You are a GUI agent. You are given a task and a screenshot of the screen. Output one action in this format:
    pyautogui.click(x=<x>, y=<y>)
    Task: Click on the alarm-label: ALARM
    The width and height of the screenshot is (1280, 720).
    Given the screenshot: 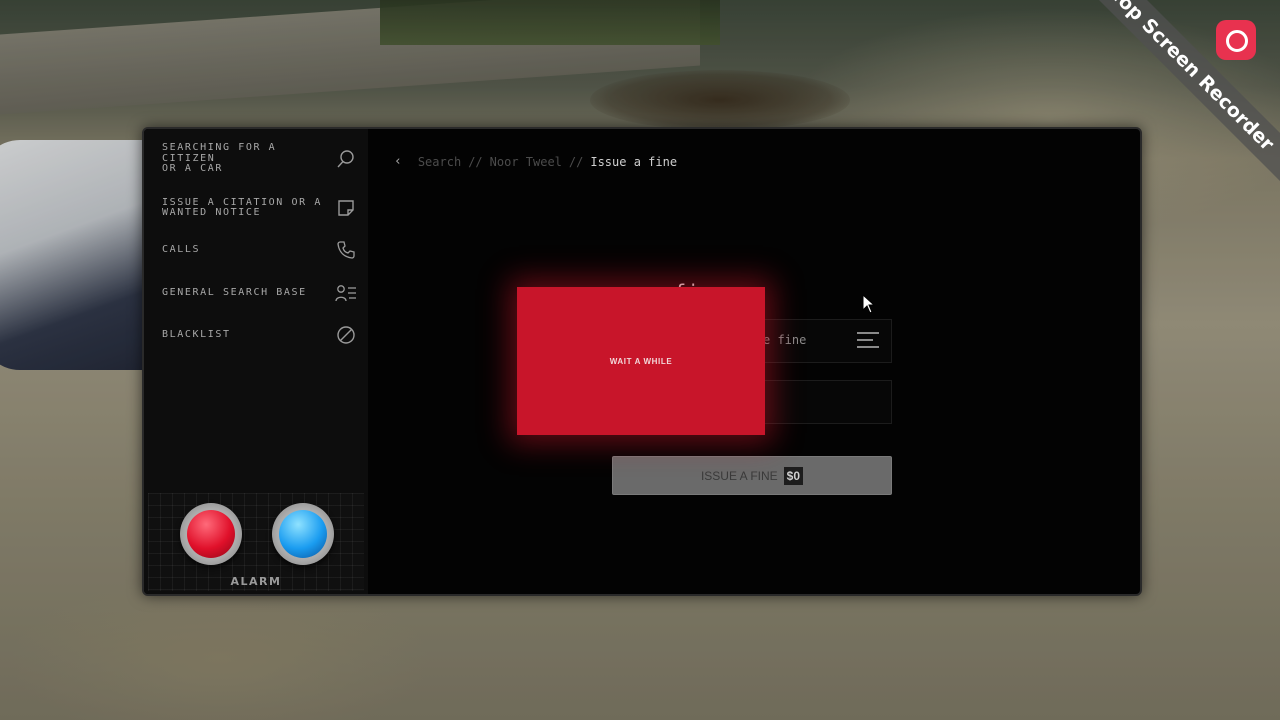 What is the action you would take?
    pyautogui.click(x=256, y=581)
    